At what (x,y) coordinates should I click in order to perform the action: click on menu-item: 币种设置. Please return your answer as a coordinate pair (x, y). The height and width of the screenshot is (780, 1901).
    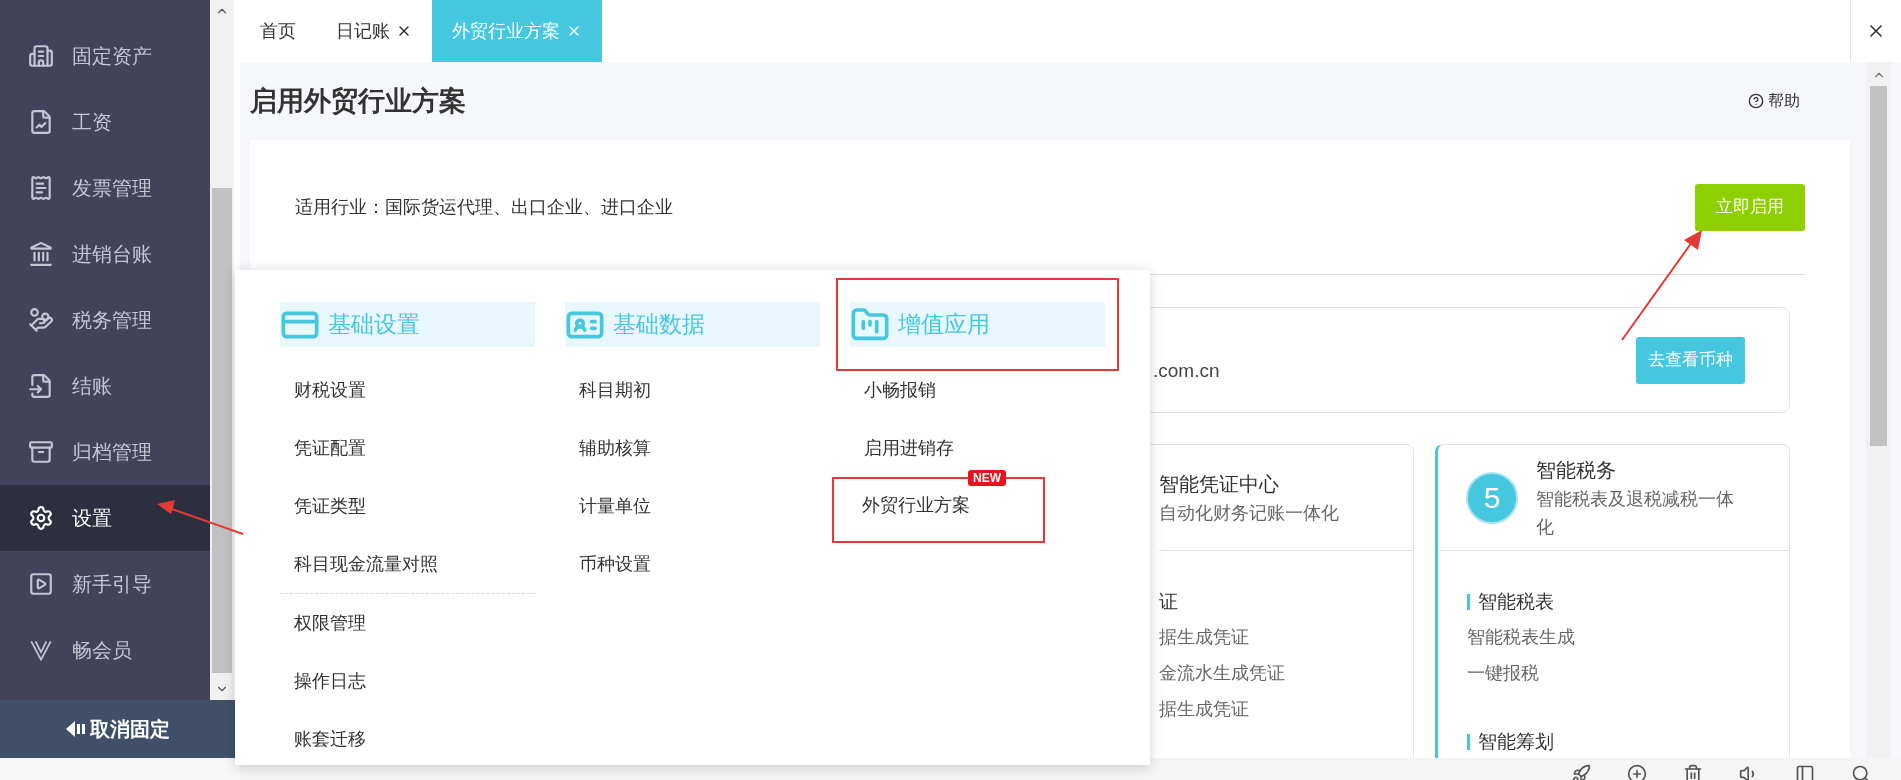
    Looking at the image, I should click on (692, 564).